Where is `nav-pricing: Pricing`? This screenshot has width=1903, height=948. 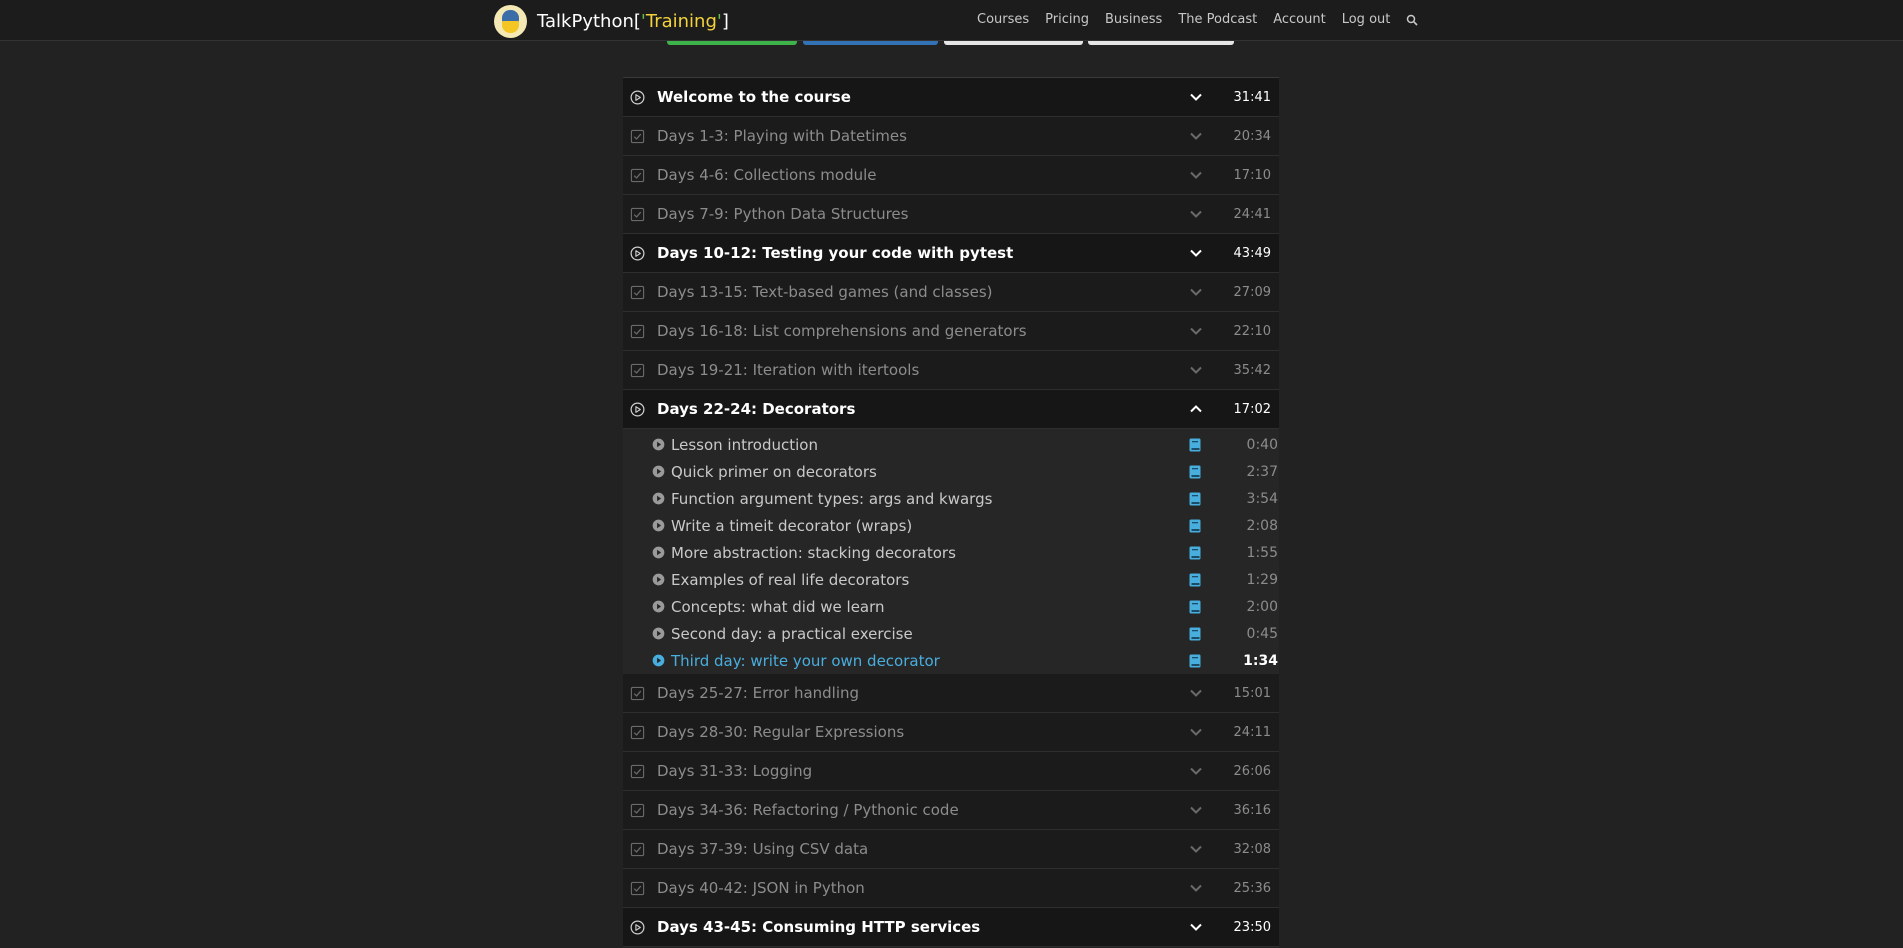 nav-pricing: Pricing is located at coordinates (1067, 19).